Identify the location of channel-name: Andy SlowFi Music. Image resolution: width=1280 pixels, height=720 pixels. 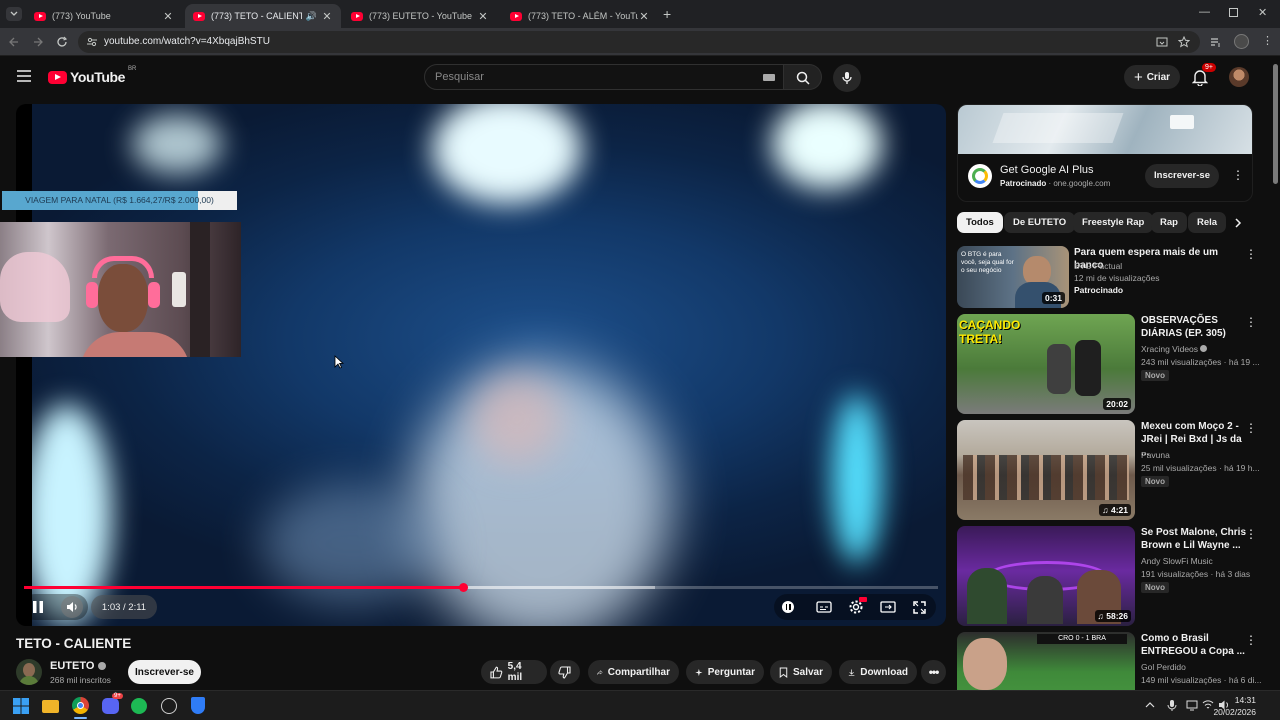
(1177, 561).